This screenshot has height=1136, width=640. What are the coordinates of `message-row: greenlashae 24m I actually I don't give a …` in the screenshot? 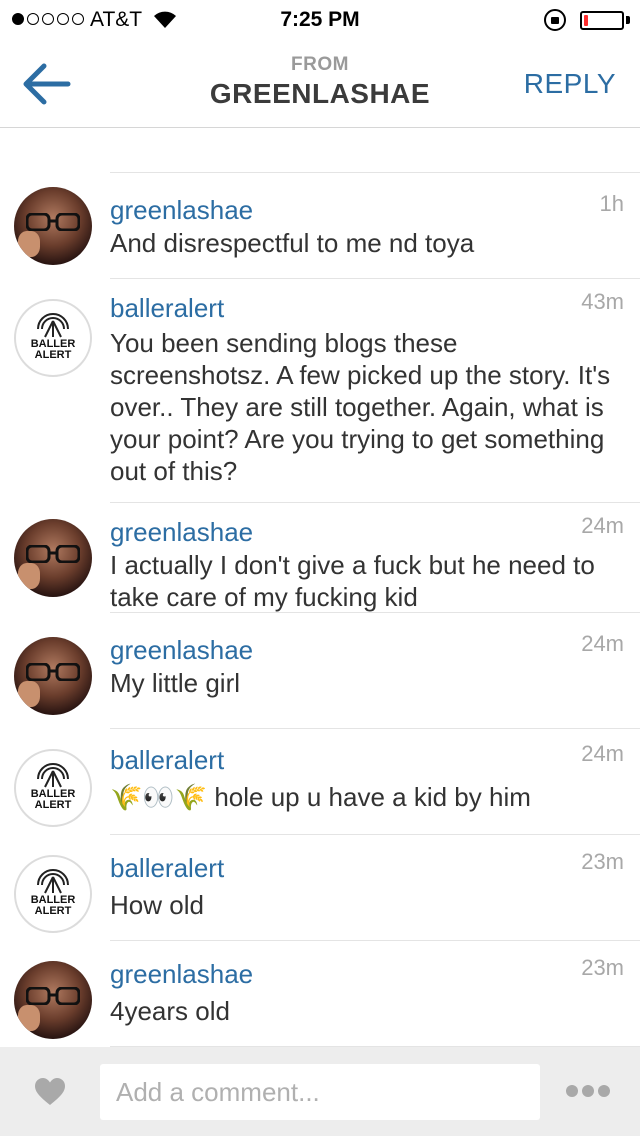 It's located at (320, 558).